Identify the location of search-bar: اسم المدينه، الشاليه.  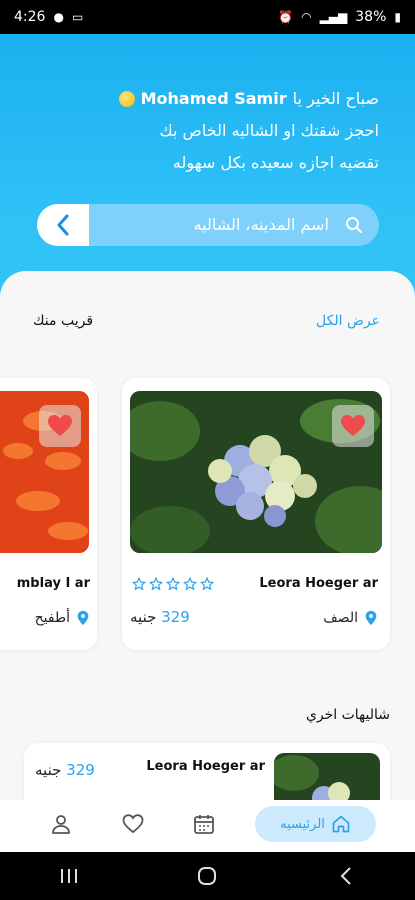
(208, 225).